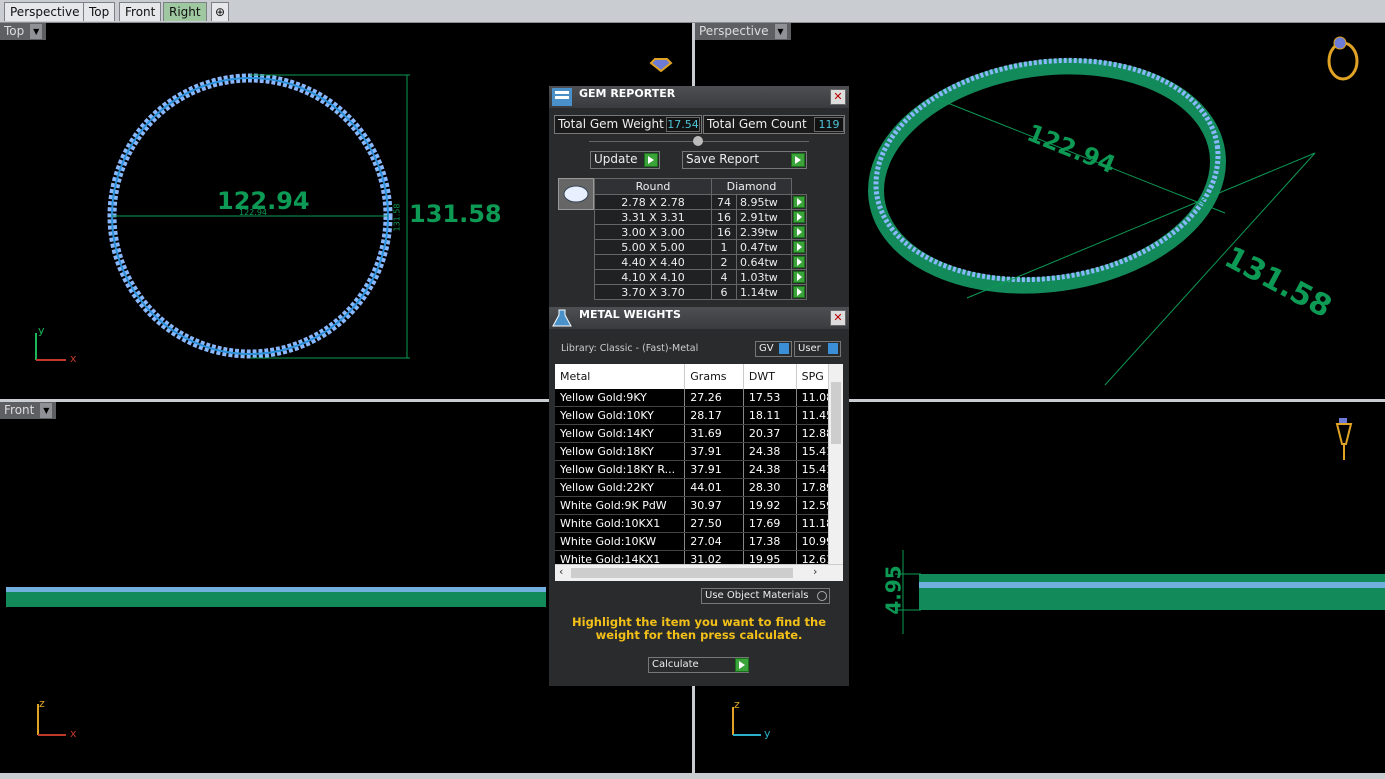 The image size is (1385, 779). I want to click on gem-reporter-titlebar: GEM REPORTER ✕, so click(699, 97).